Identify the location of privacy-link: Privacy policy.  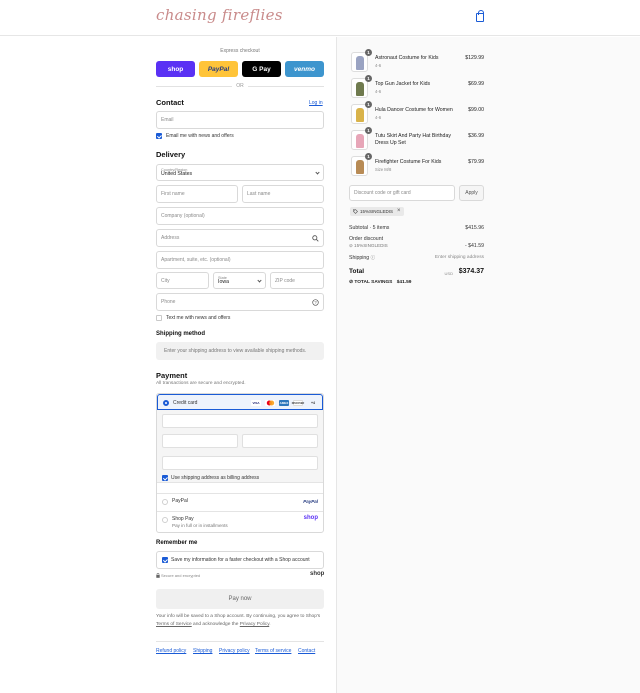
(234, 651).